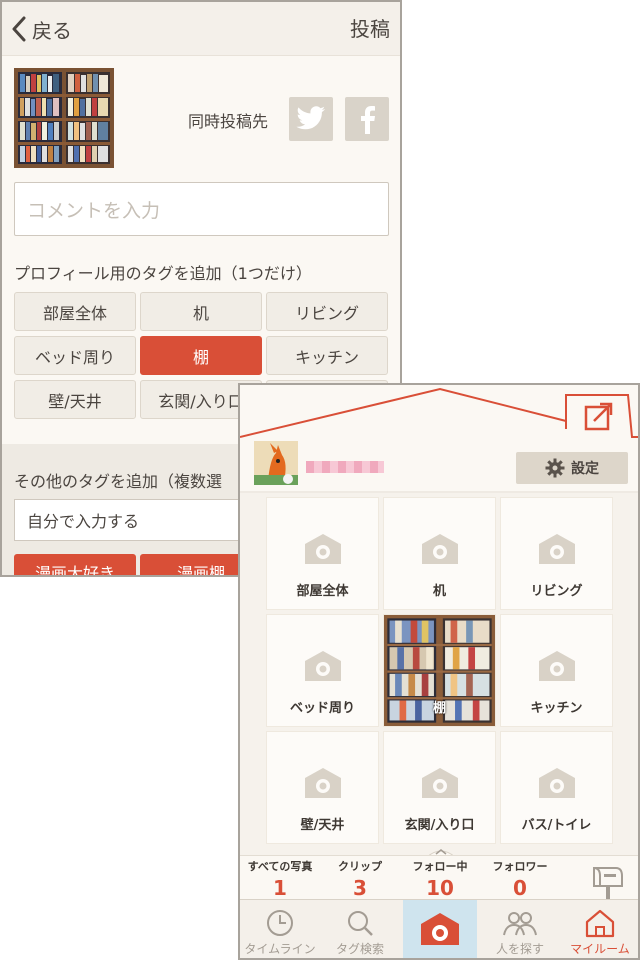 This screenshot has width=640, height=960. Describe the element at coordinates (556, 591) in the screenshot. I see `category-label: リビング` at that location.